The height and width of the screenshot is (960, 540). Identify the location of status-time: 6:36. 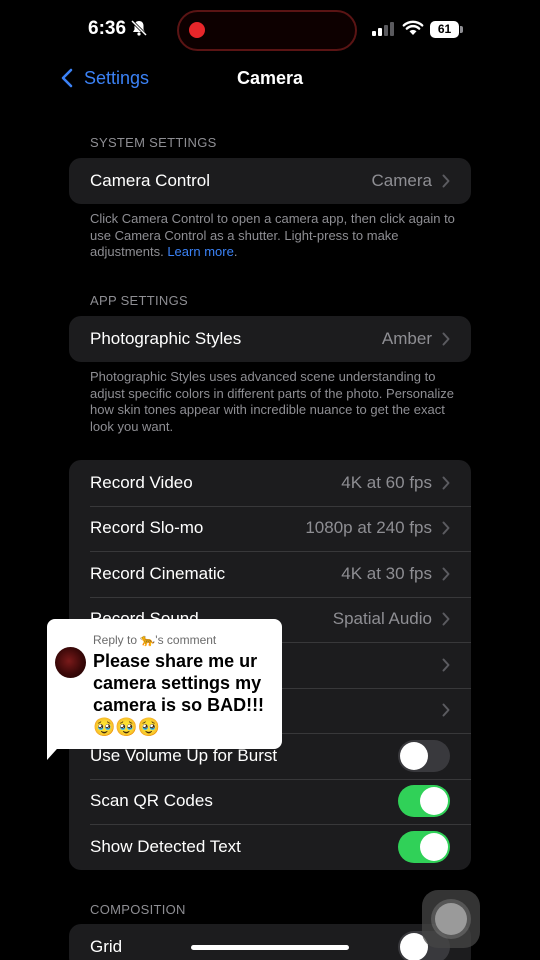
(107, 28).